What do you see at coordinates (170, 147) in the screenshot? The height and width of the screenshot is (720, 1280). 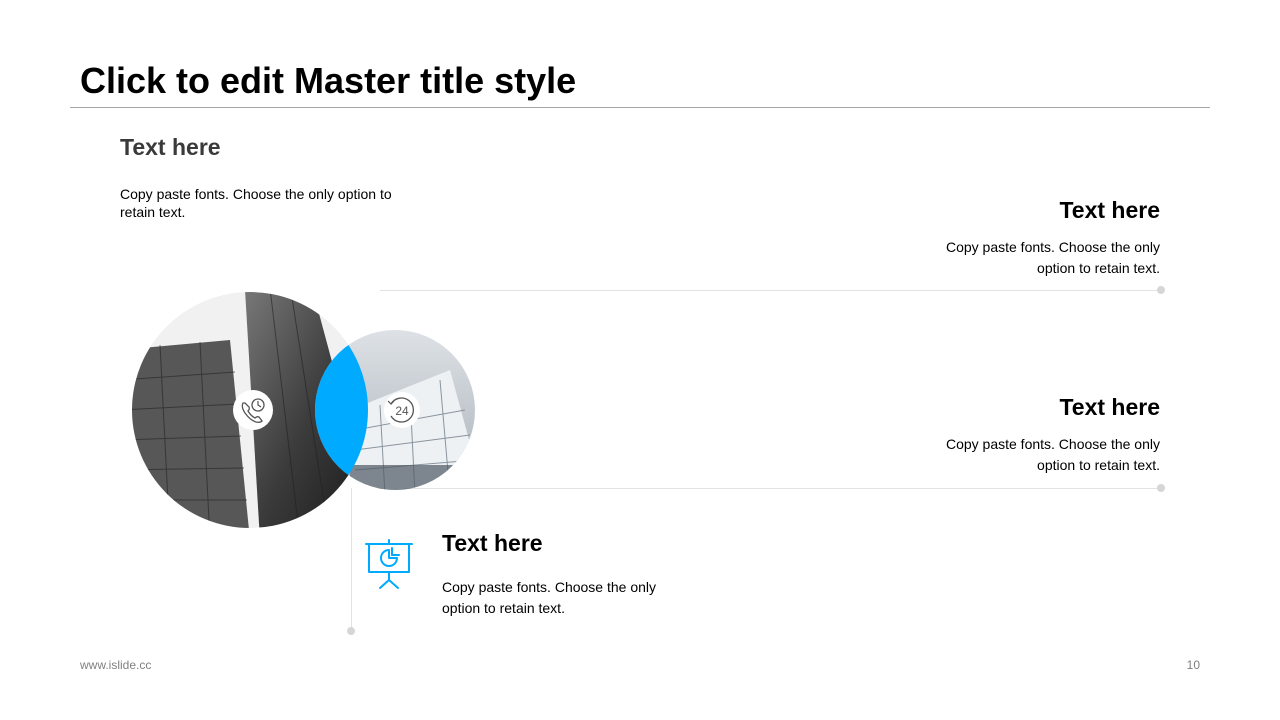 I see `block-1-heading: Text here` at bounding box center [170, 147].